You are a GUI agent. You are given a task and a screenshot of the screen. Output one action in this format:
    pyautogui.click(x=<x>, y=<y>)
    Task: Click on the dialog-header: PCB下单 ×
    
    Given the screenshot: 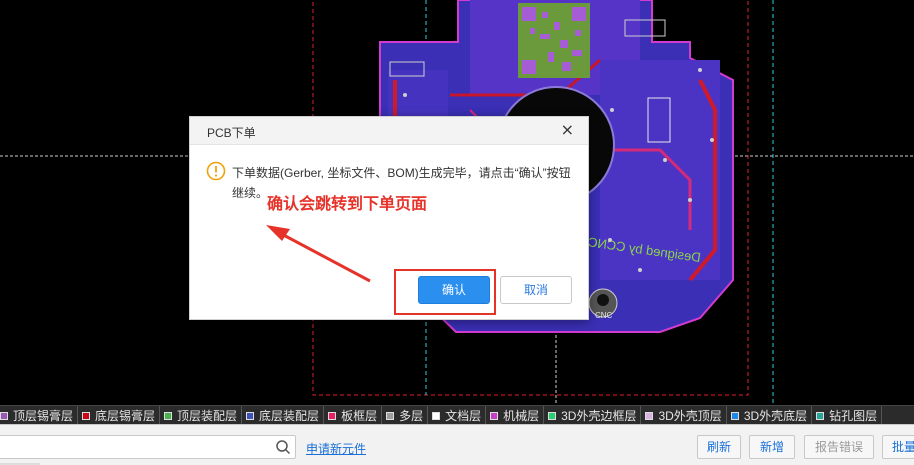 What is the action you would take?
    pyautogui.click(x=389, y=131)
    